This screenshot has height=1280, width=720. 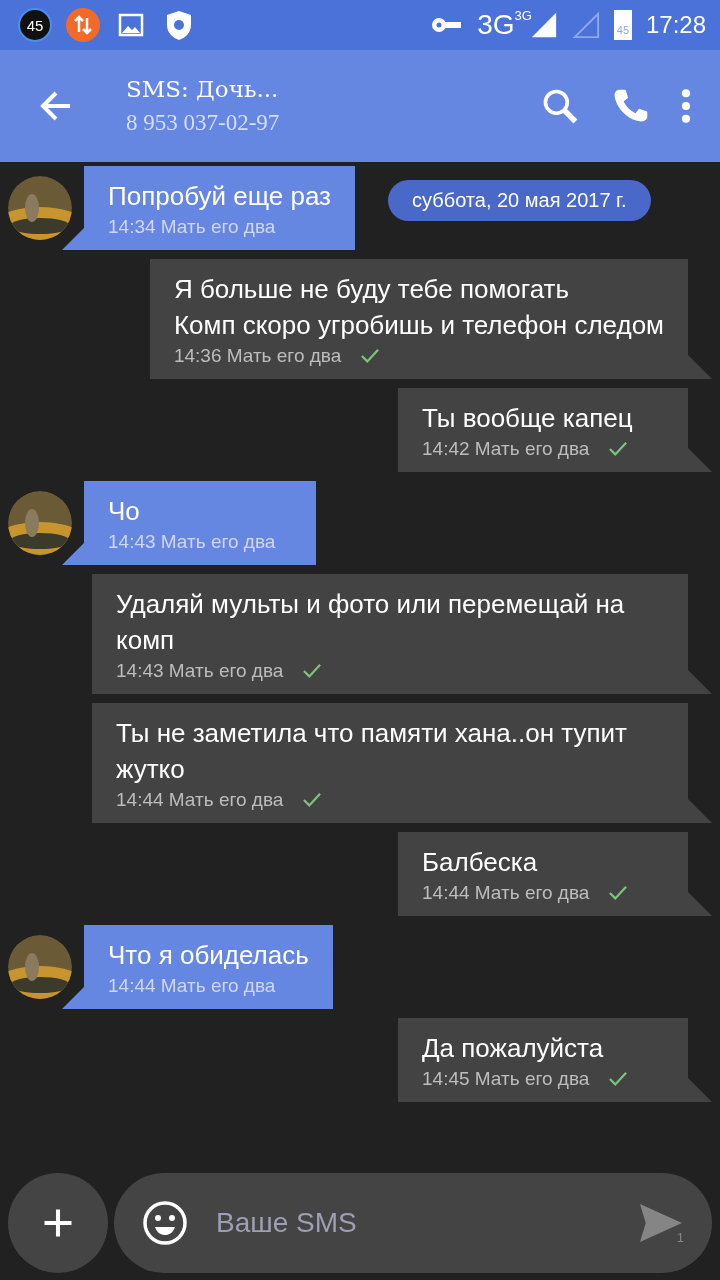 I want to click on message-text: Да пожалуйста, so click(x=513, y=1048).